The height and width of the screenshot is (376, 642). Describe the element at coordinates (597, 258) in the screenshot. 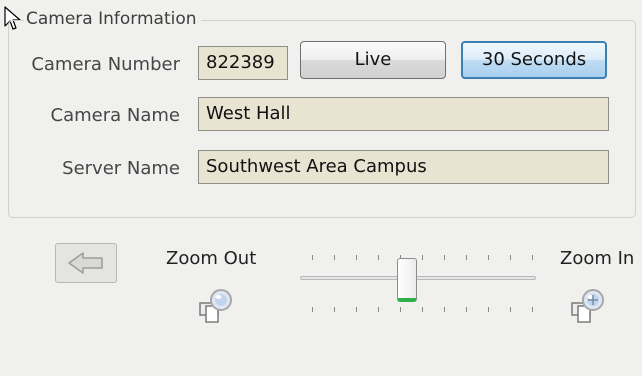

I see `zoom-in-label: Zoom In` at that location.